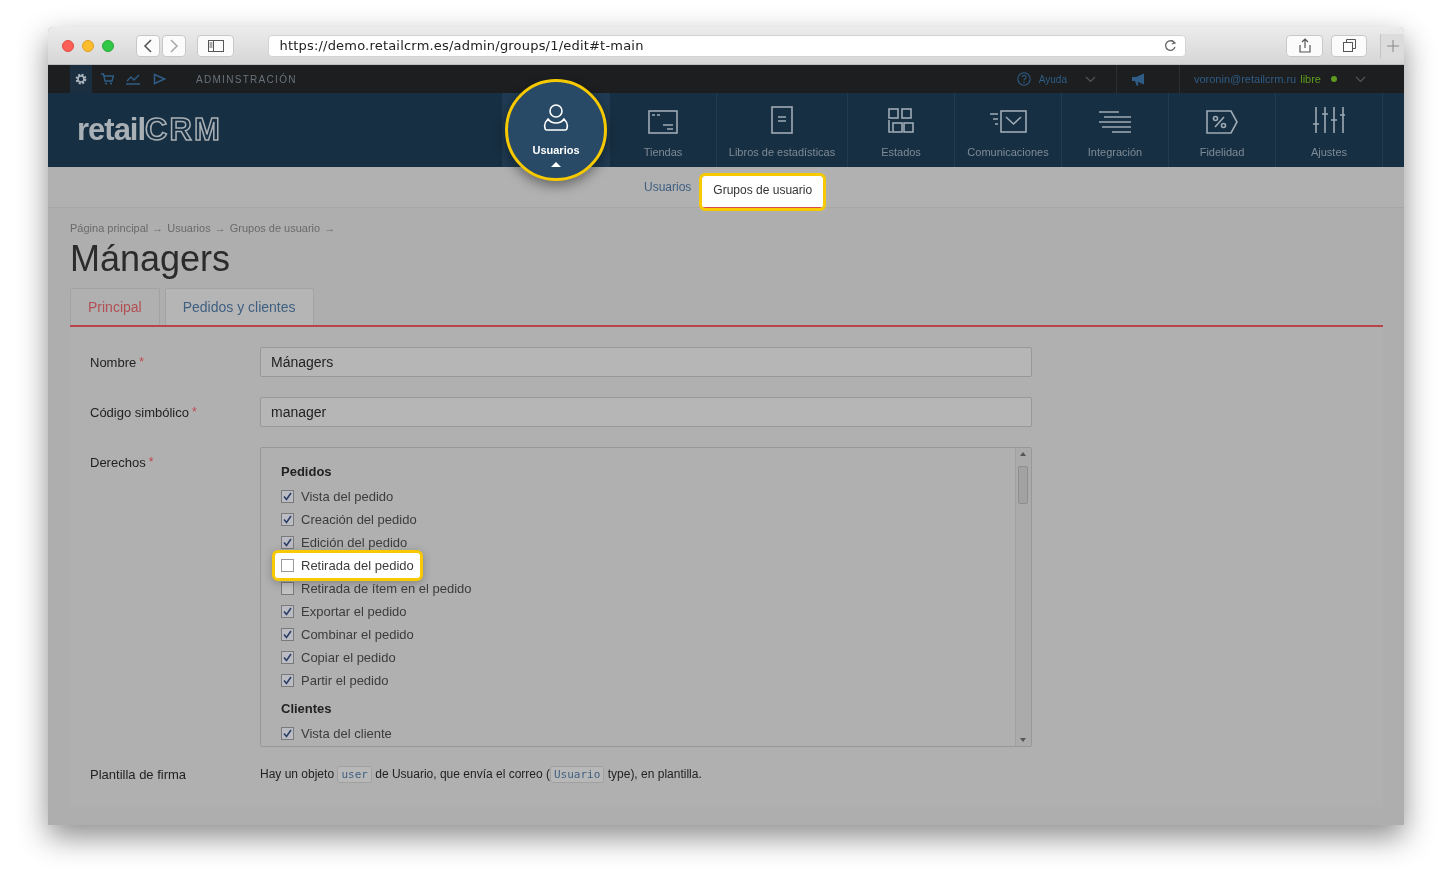 The image size is (1453, 896). I want to click on field-label: Código simbólico, so click(139, 412).